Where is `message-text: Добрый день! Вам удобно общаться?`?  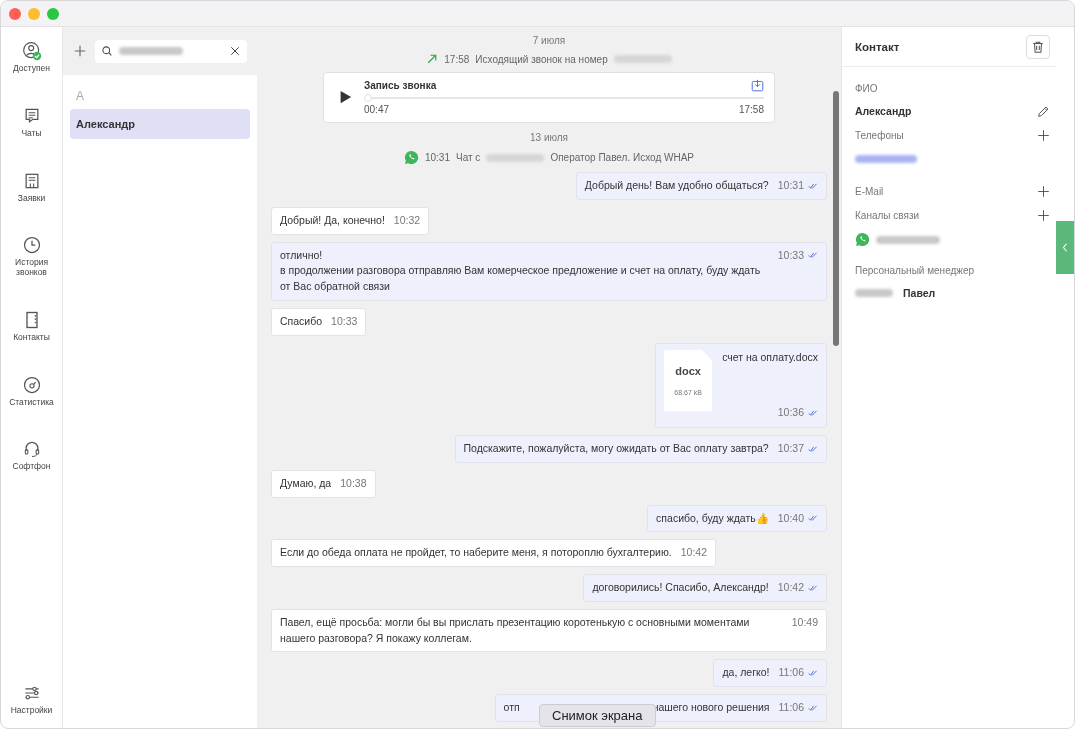
message-text: Добрый день! Вам удобно общаться? is located at coordinates (676, 185).